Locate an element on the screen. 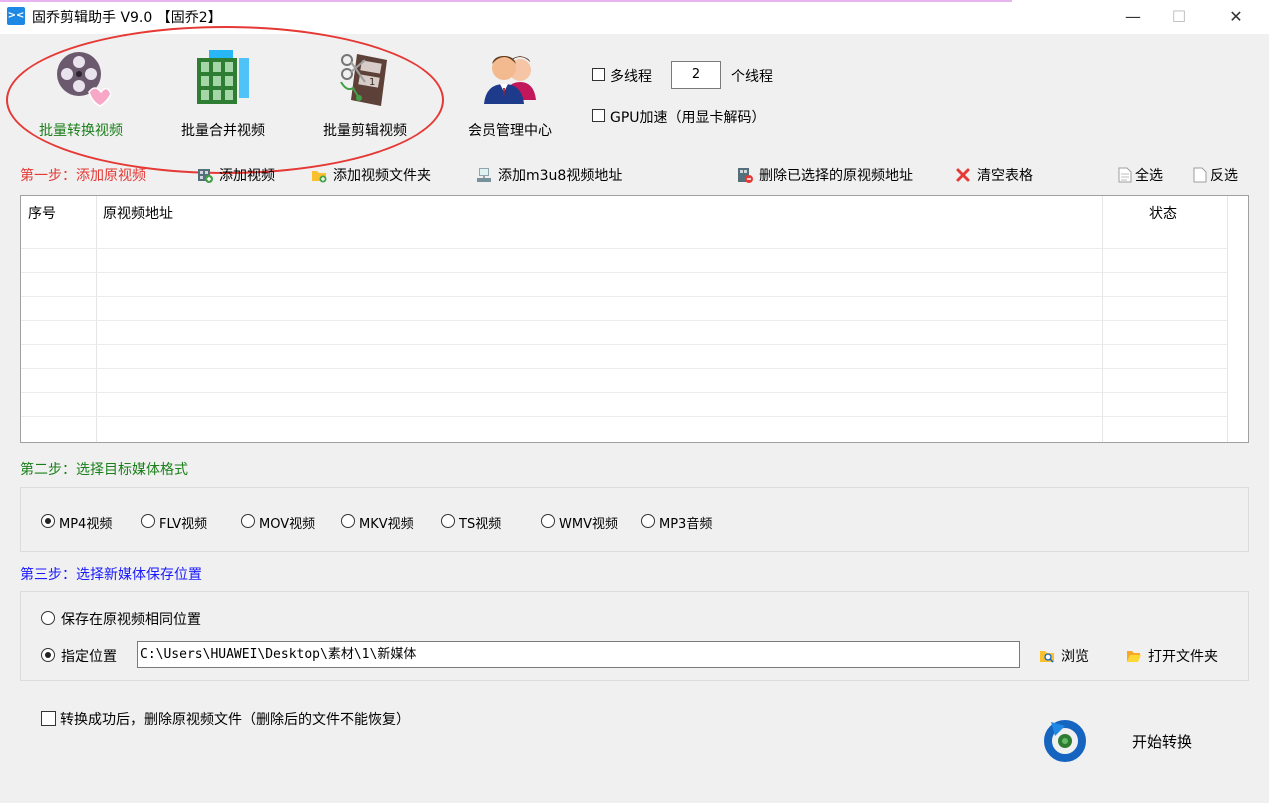 This screenshot has height=803, width=1269. select-all-label: 全选 is located at coordinates (1149, 176).